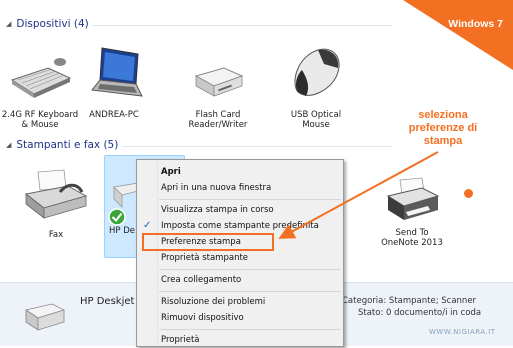 This screenshot has width=513, height=348. I want to click on annotation-arrow, so click(358, 195).